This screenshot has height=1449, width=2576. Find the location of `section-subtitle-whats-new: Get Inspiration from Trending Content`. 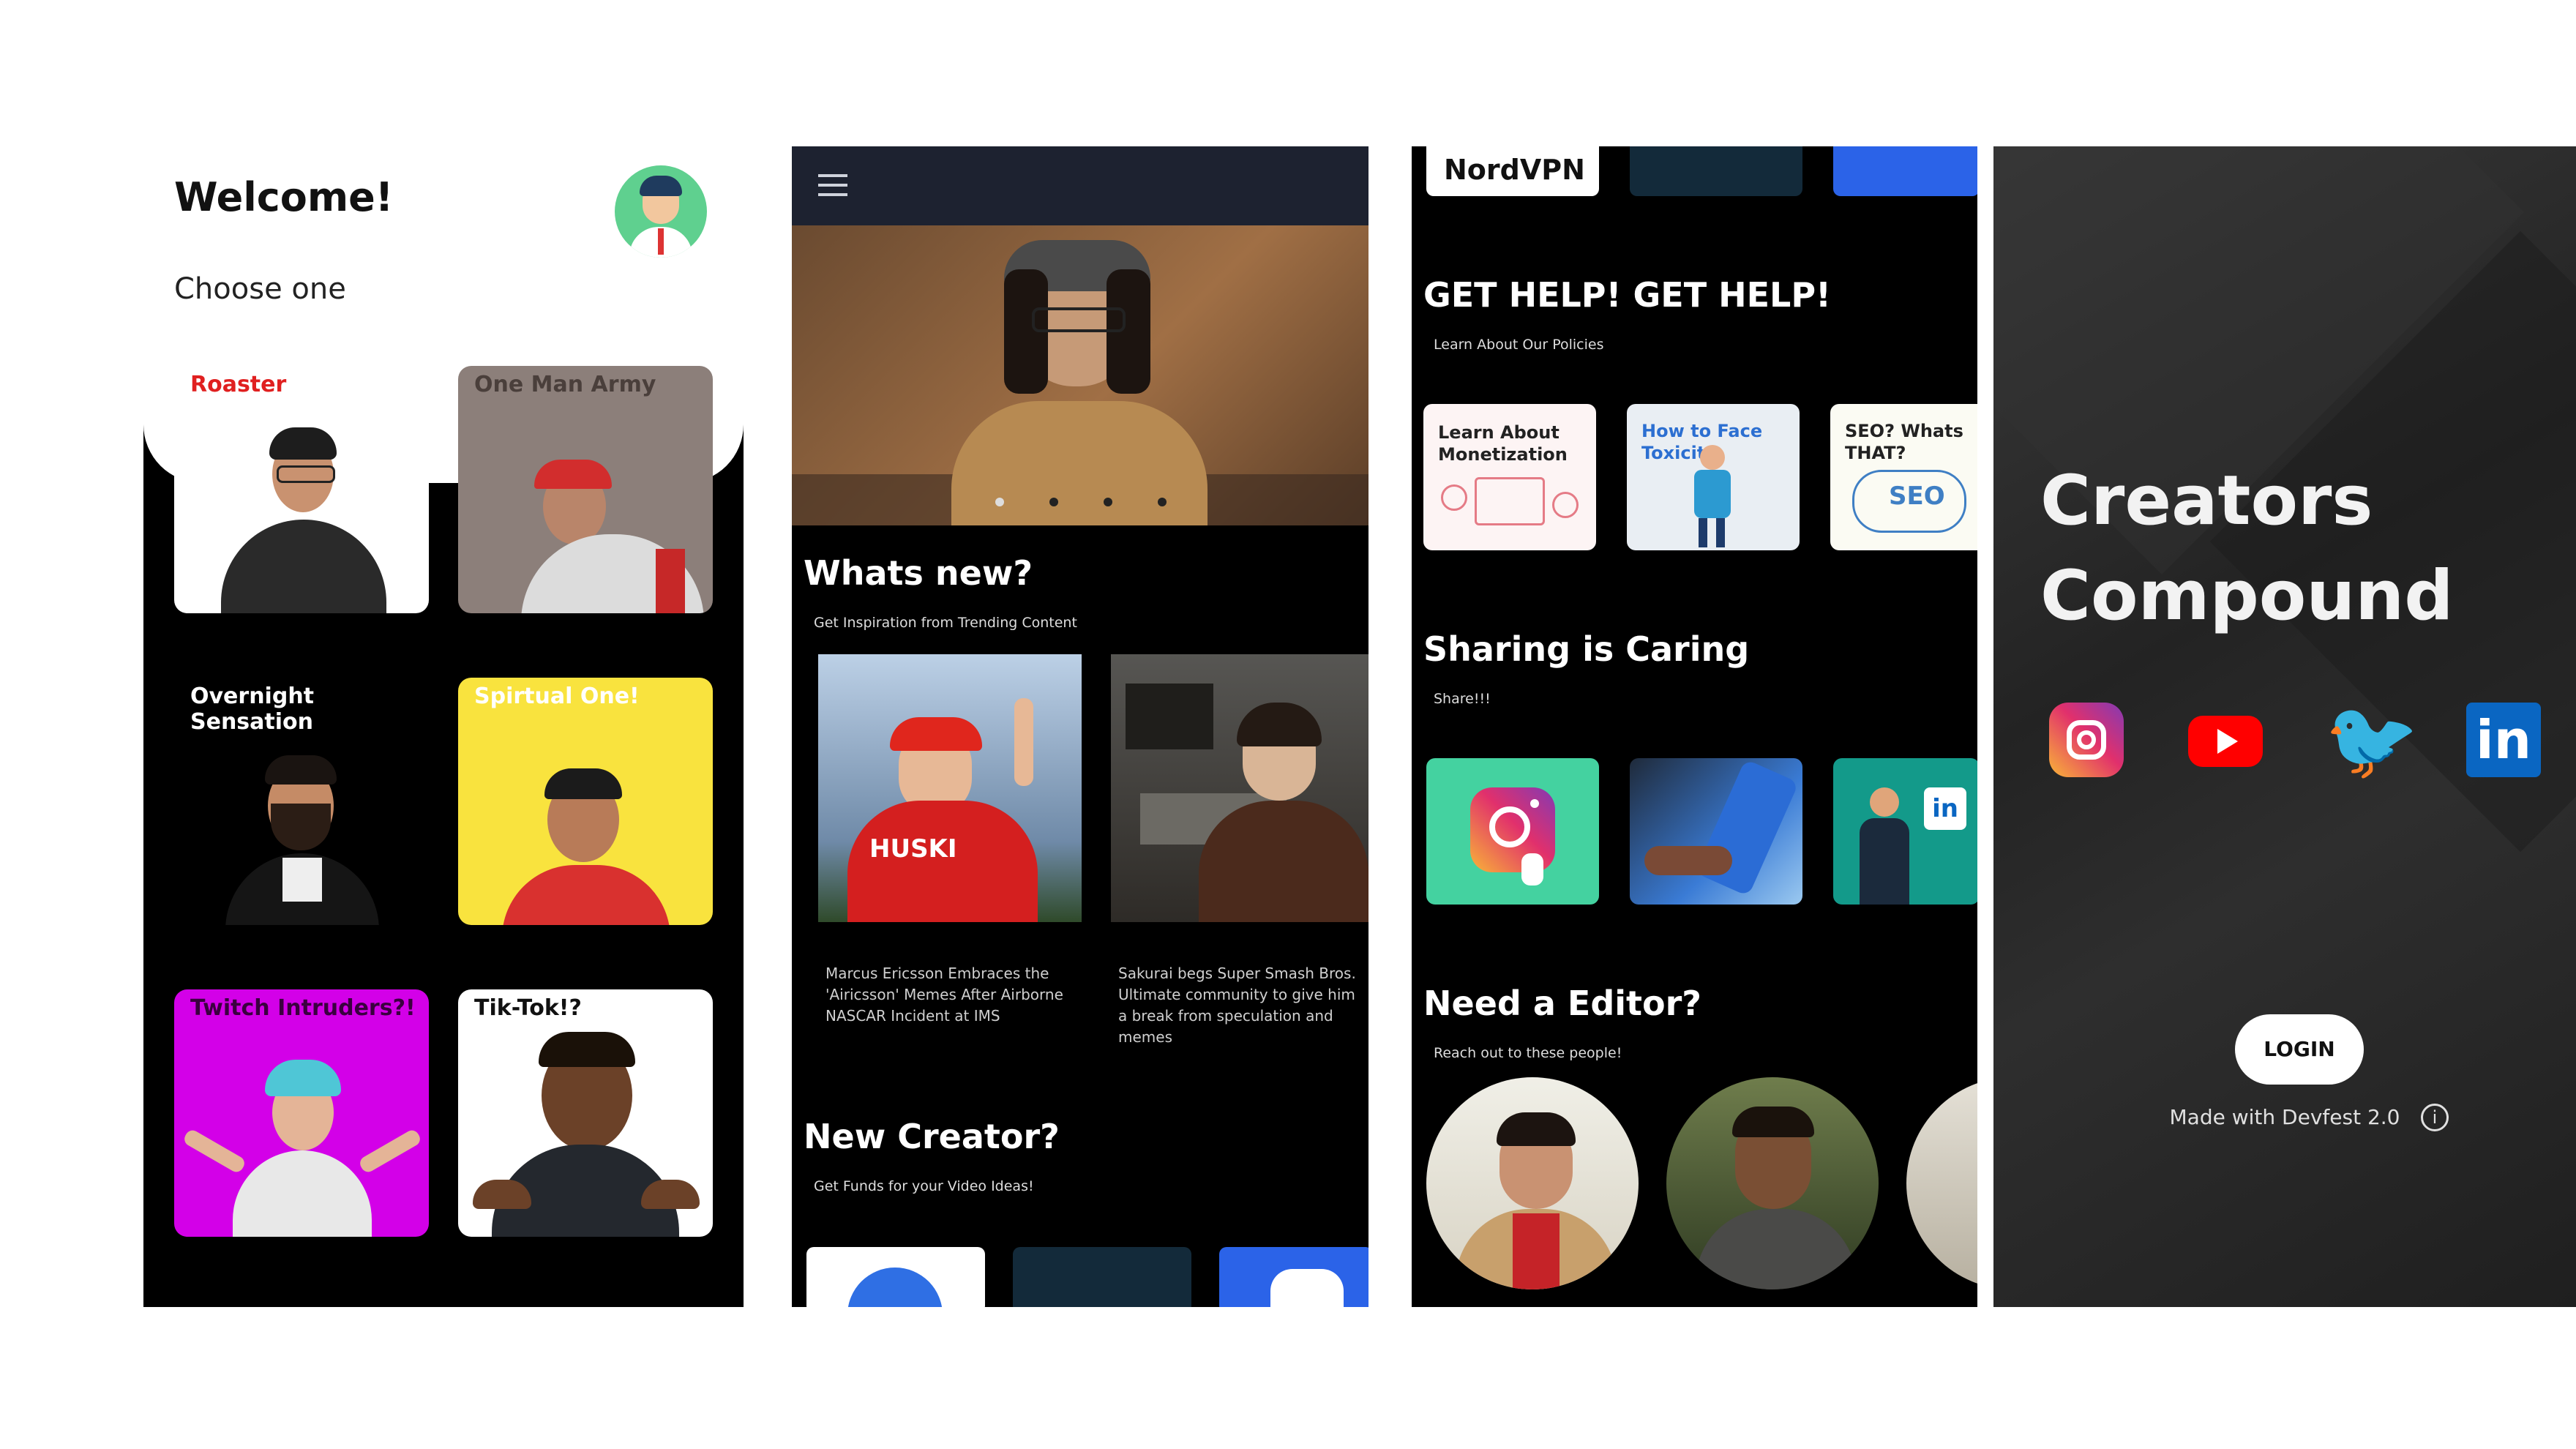

section-subtitle-whats-new: Get Inspiration from Trending Content is located at coordinates (945, 623).